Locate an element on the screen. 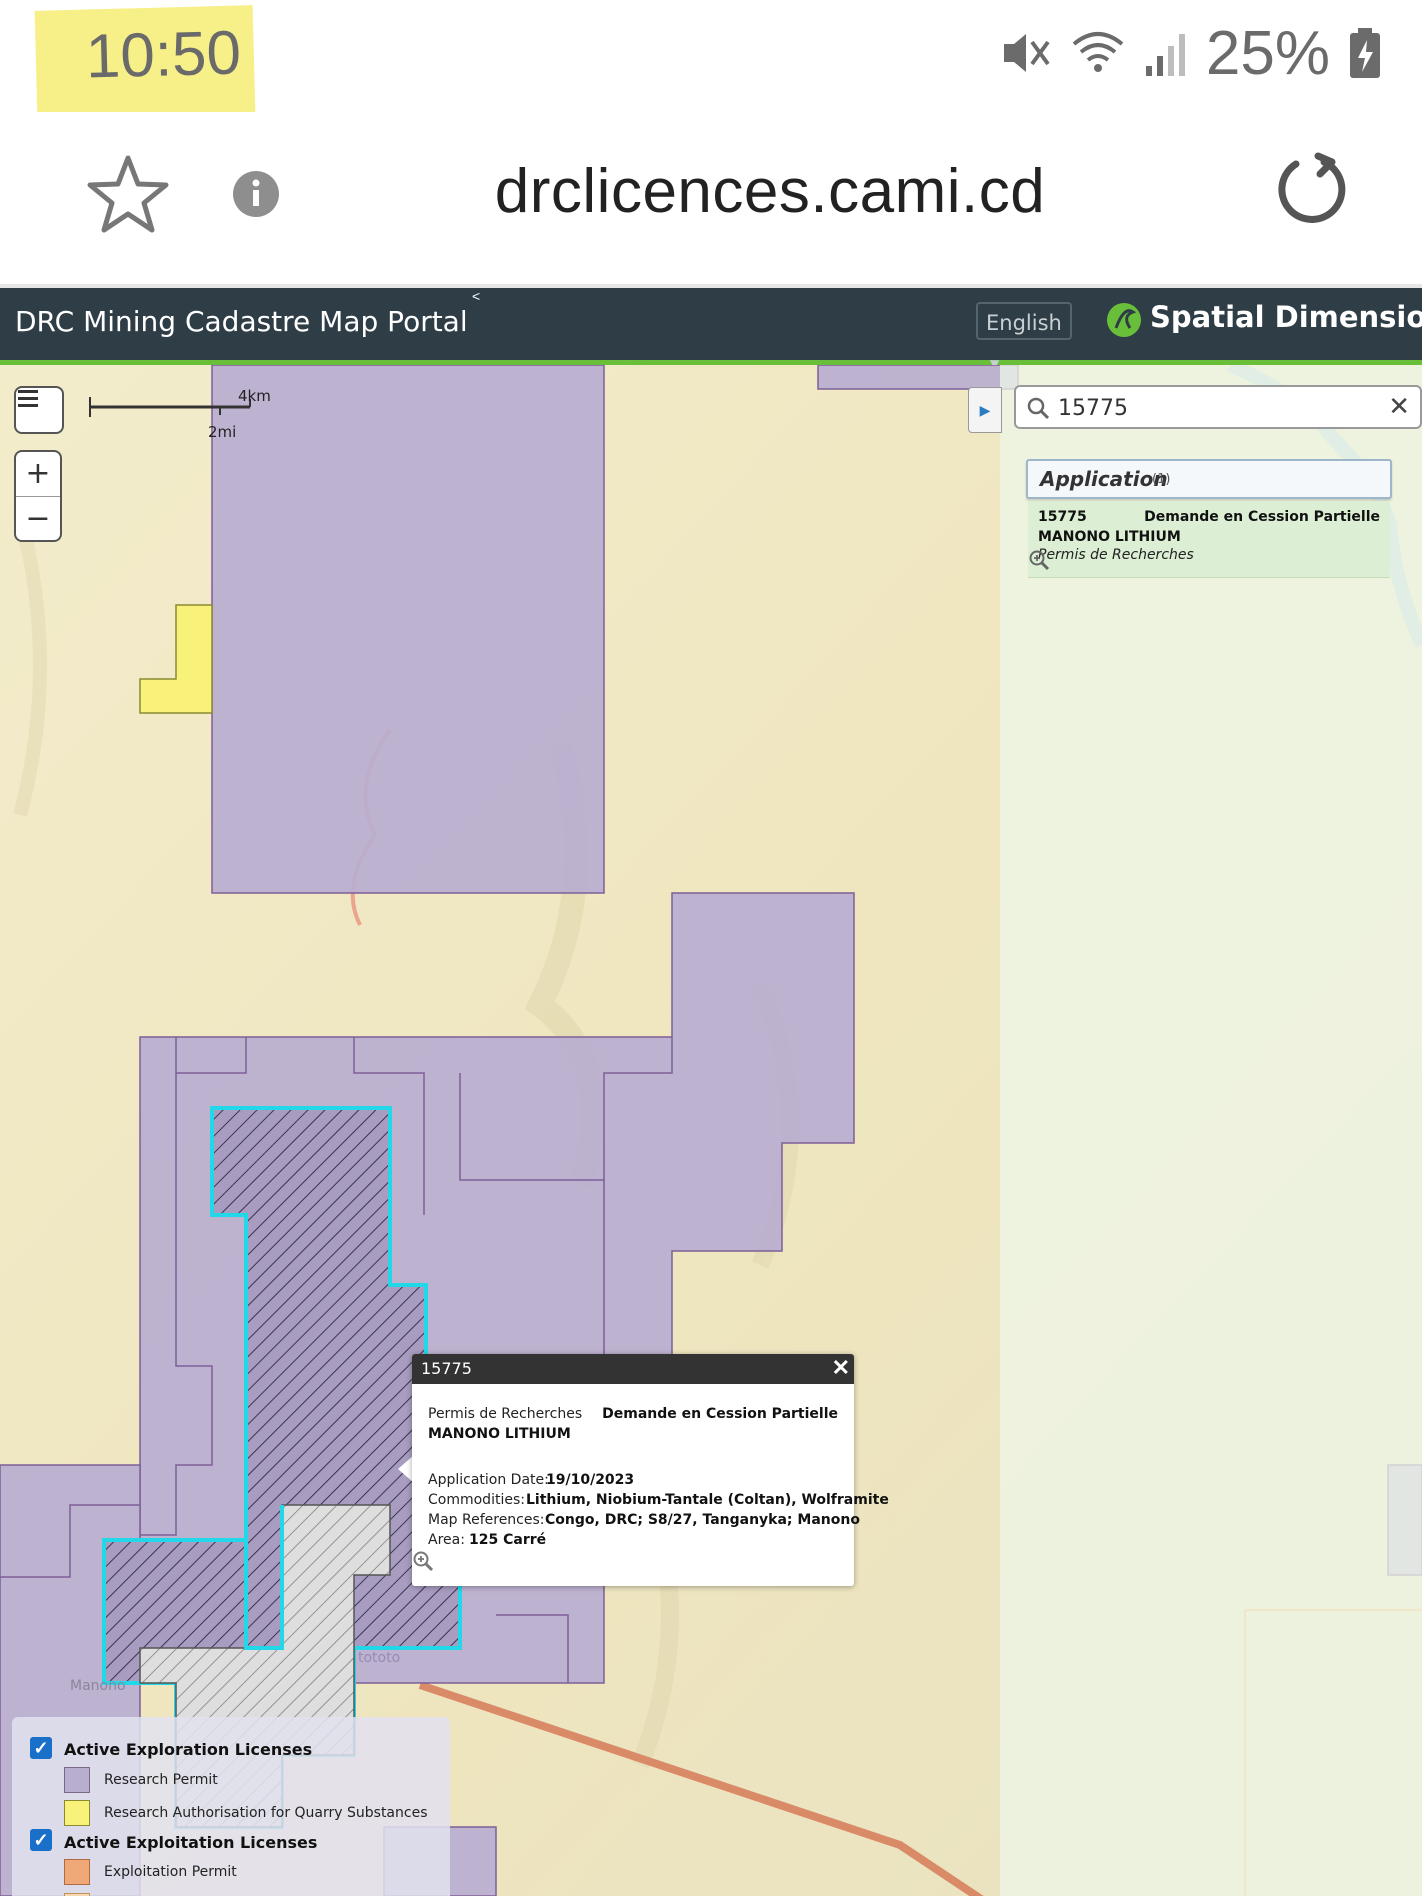 This screenshot has width=1422, height=1896. search-box: ✕ is located at coordinates (1218, 407).